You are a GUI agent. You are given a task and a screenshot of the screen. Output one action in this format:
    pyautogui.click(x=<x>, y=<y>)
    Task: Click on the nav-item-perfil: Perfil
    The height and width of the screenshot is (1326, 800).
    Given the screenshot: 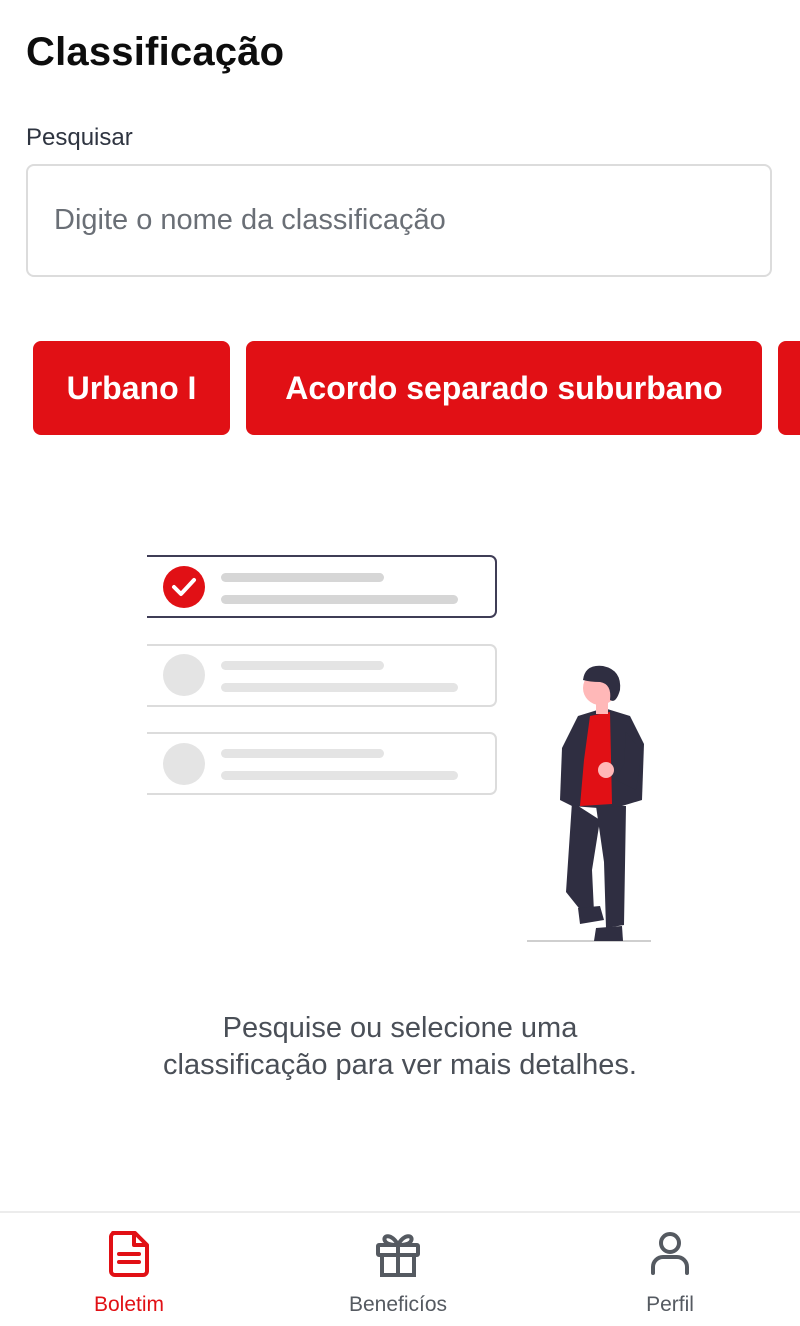 What is the action you would take?
    pyautogui.click(x=670, y=1269)
    